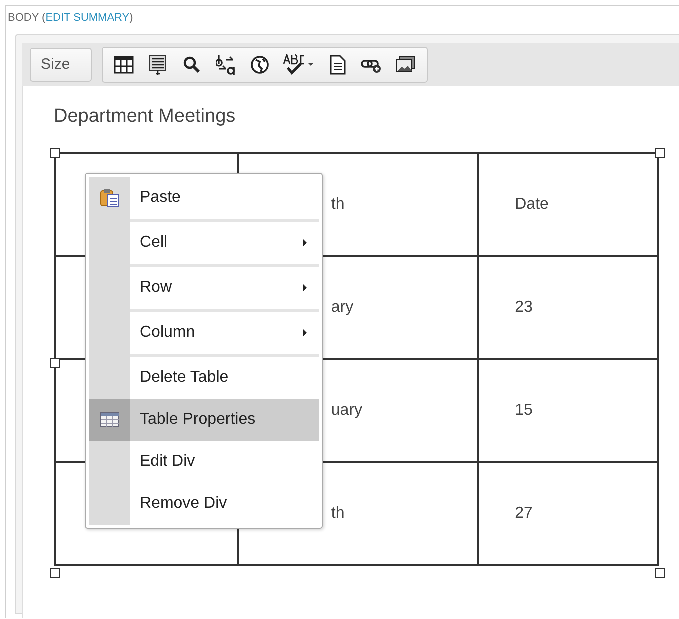  I want to click on menu-item: Edit Div, so click(204, 462).